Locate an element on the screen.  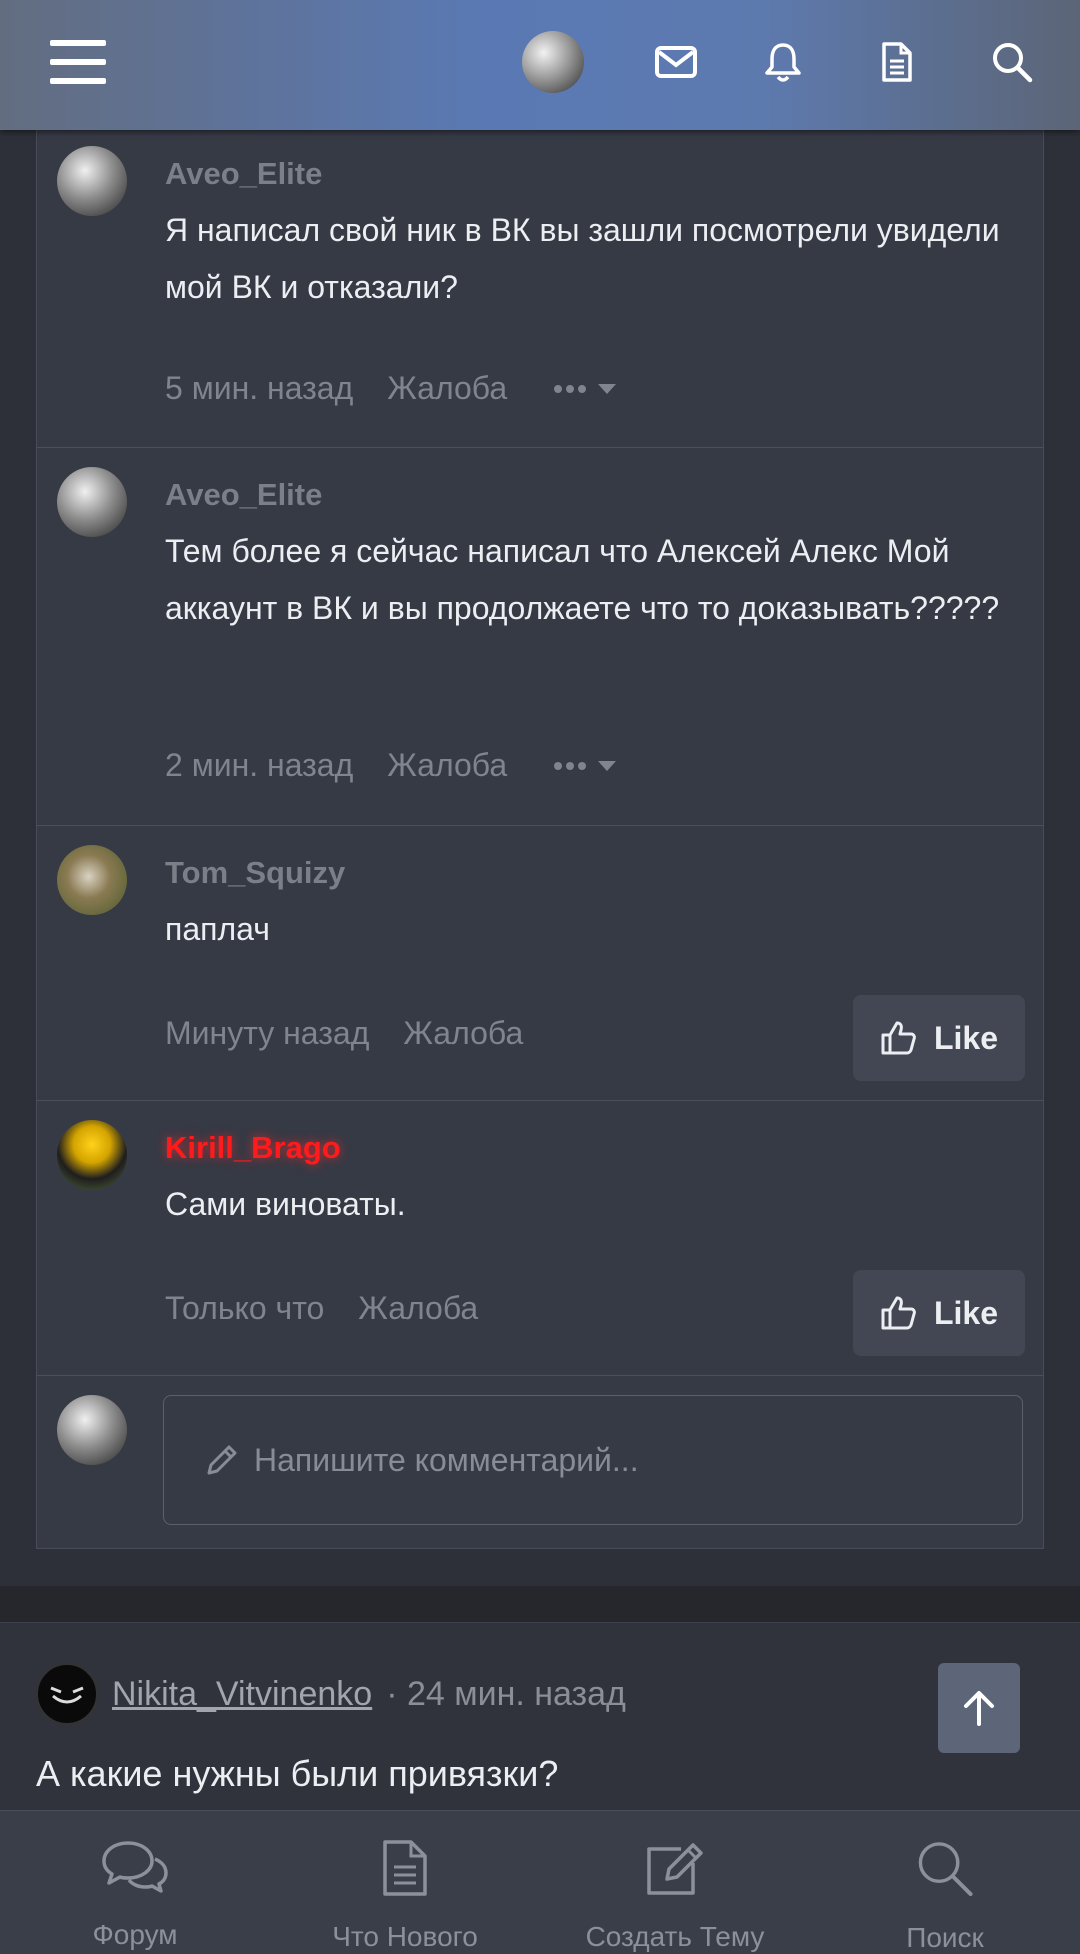
bottom-navigation: Форум Что Нового Создать Тему Поиск is located at coordinates (540, 1882).